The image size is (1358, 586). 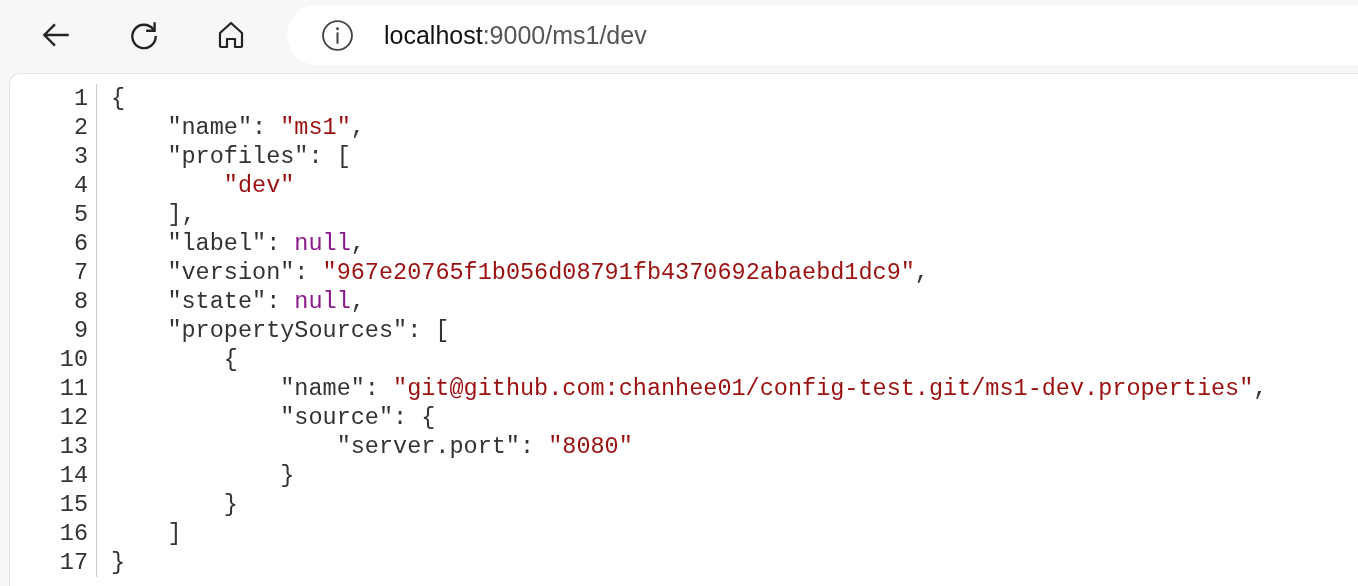 I want to click on json-punctuation: ], so click(x=174, y=533).